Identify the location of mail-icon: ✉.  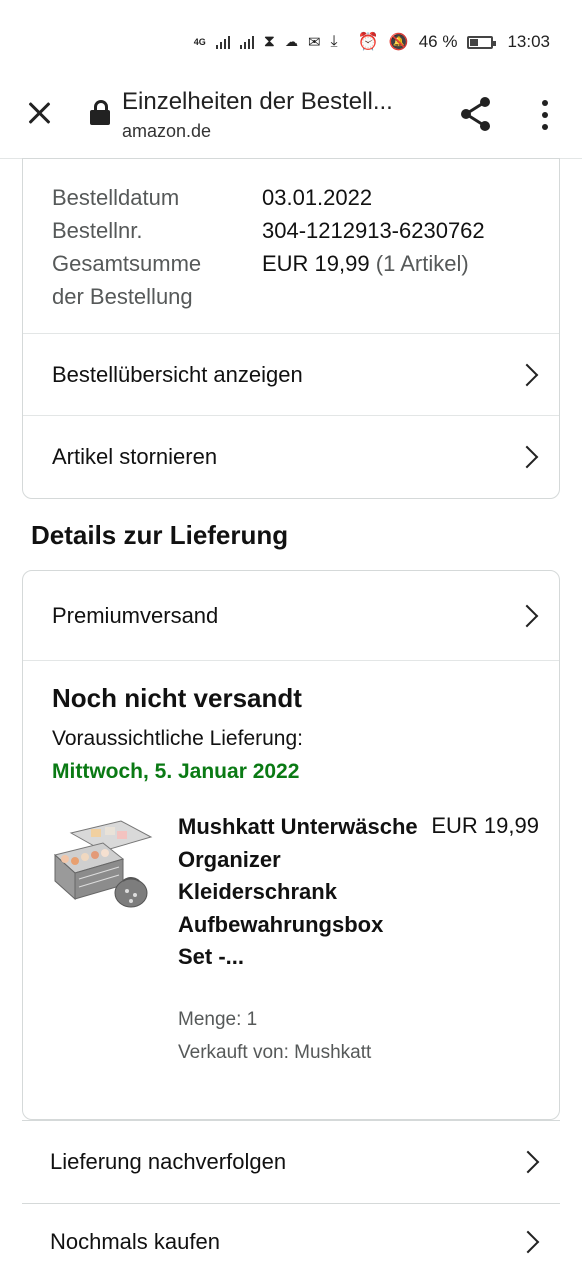
(314, 42).